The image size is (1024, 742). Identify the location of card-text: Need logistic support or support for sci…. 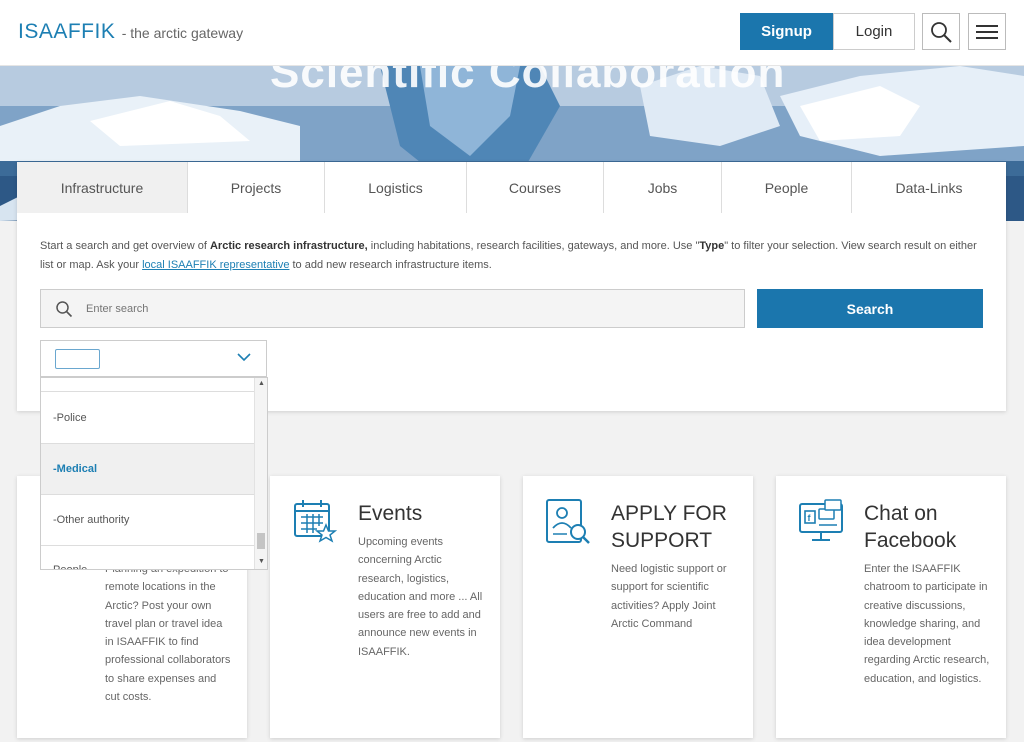
(669, 596).